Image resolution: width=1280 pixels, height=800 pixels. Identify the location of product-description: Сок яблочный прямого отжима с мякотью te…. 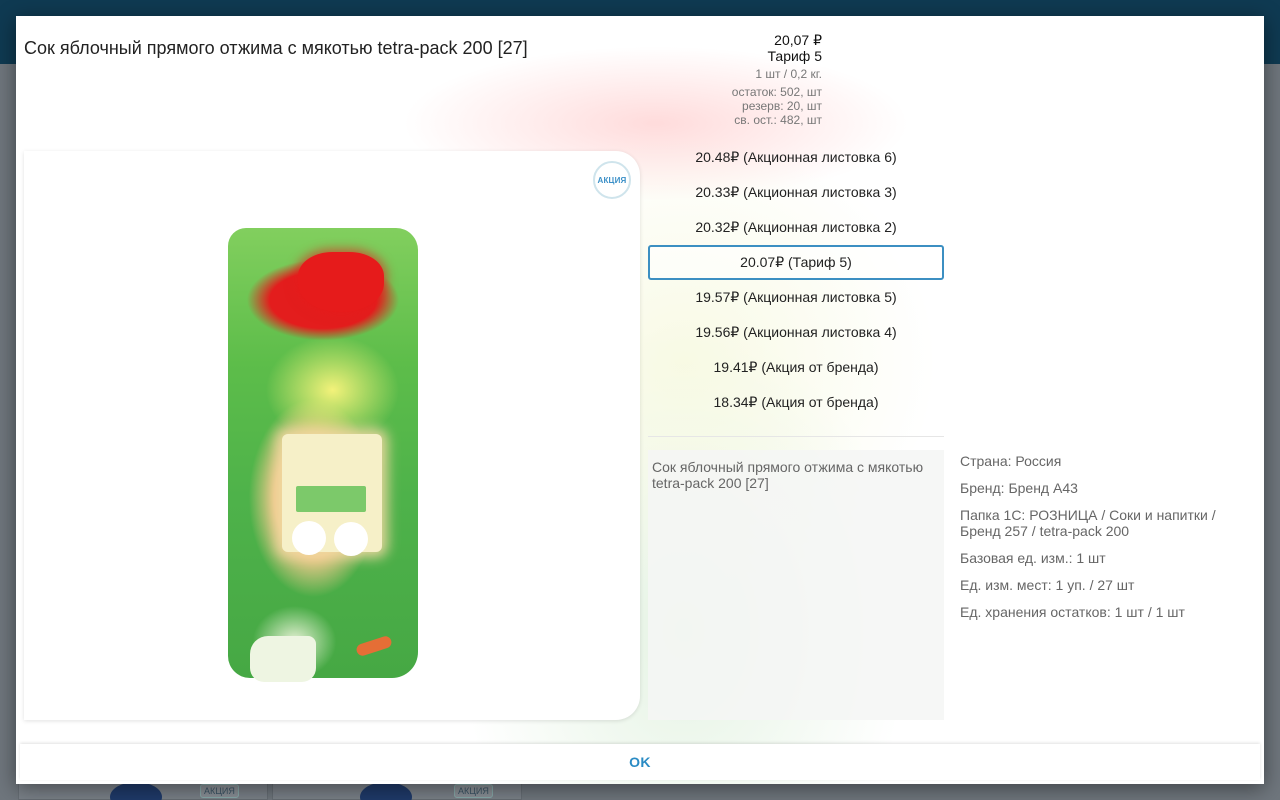
(788, 475).